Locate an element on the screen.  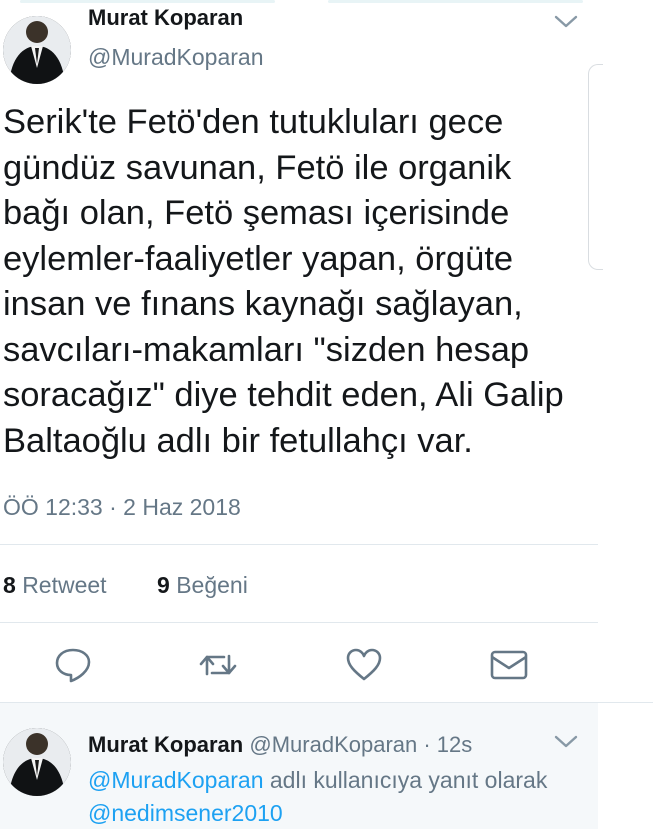
retweet-label: Retweet is located at coordinates (64, 585).